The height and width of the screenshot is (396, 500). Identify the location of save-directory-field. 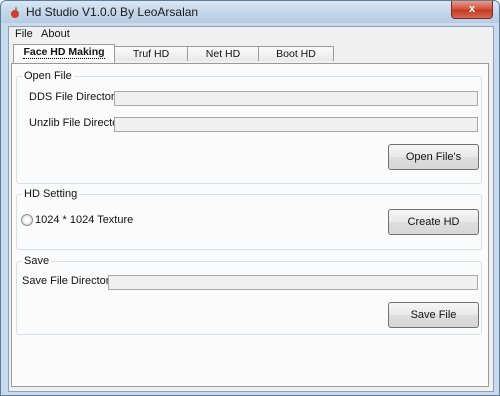
(293, 282).